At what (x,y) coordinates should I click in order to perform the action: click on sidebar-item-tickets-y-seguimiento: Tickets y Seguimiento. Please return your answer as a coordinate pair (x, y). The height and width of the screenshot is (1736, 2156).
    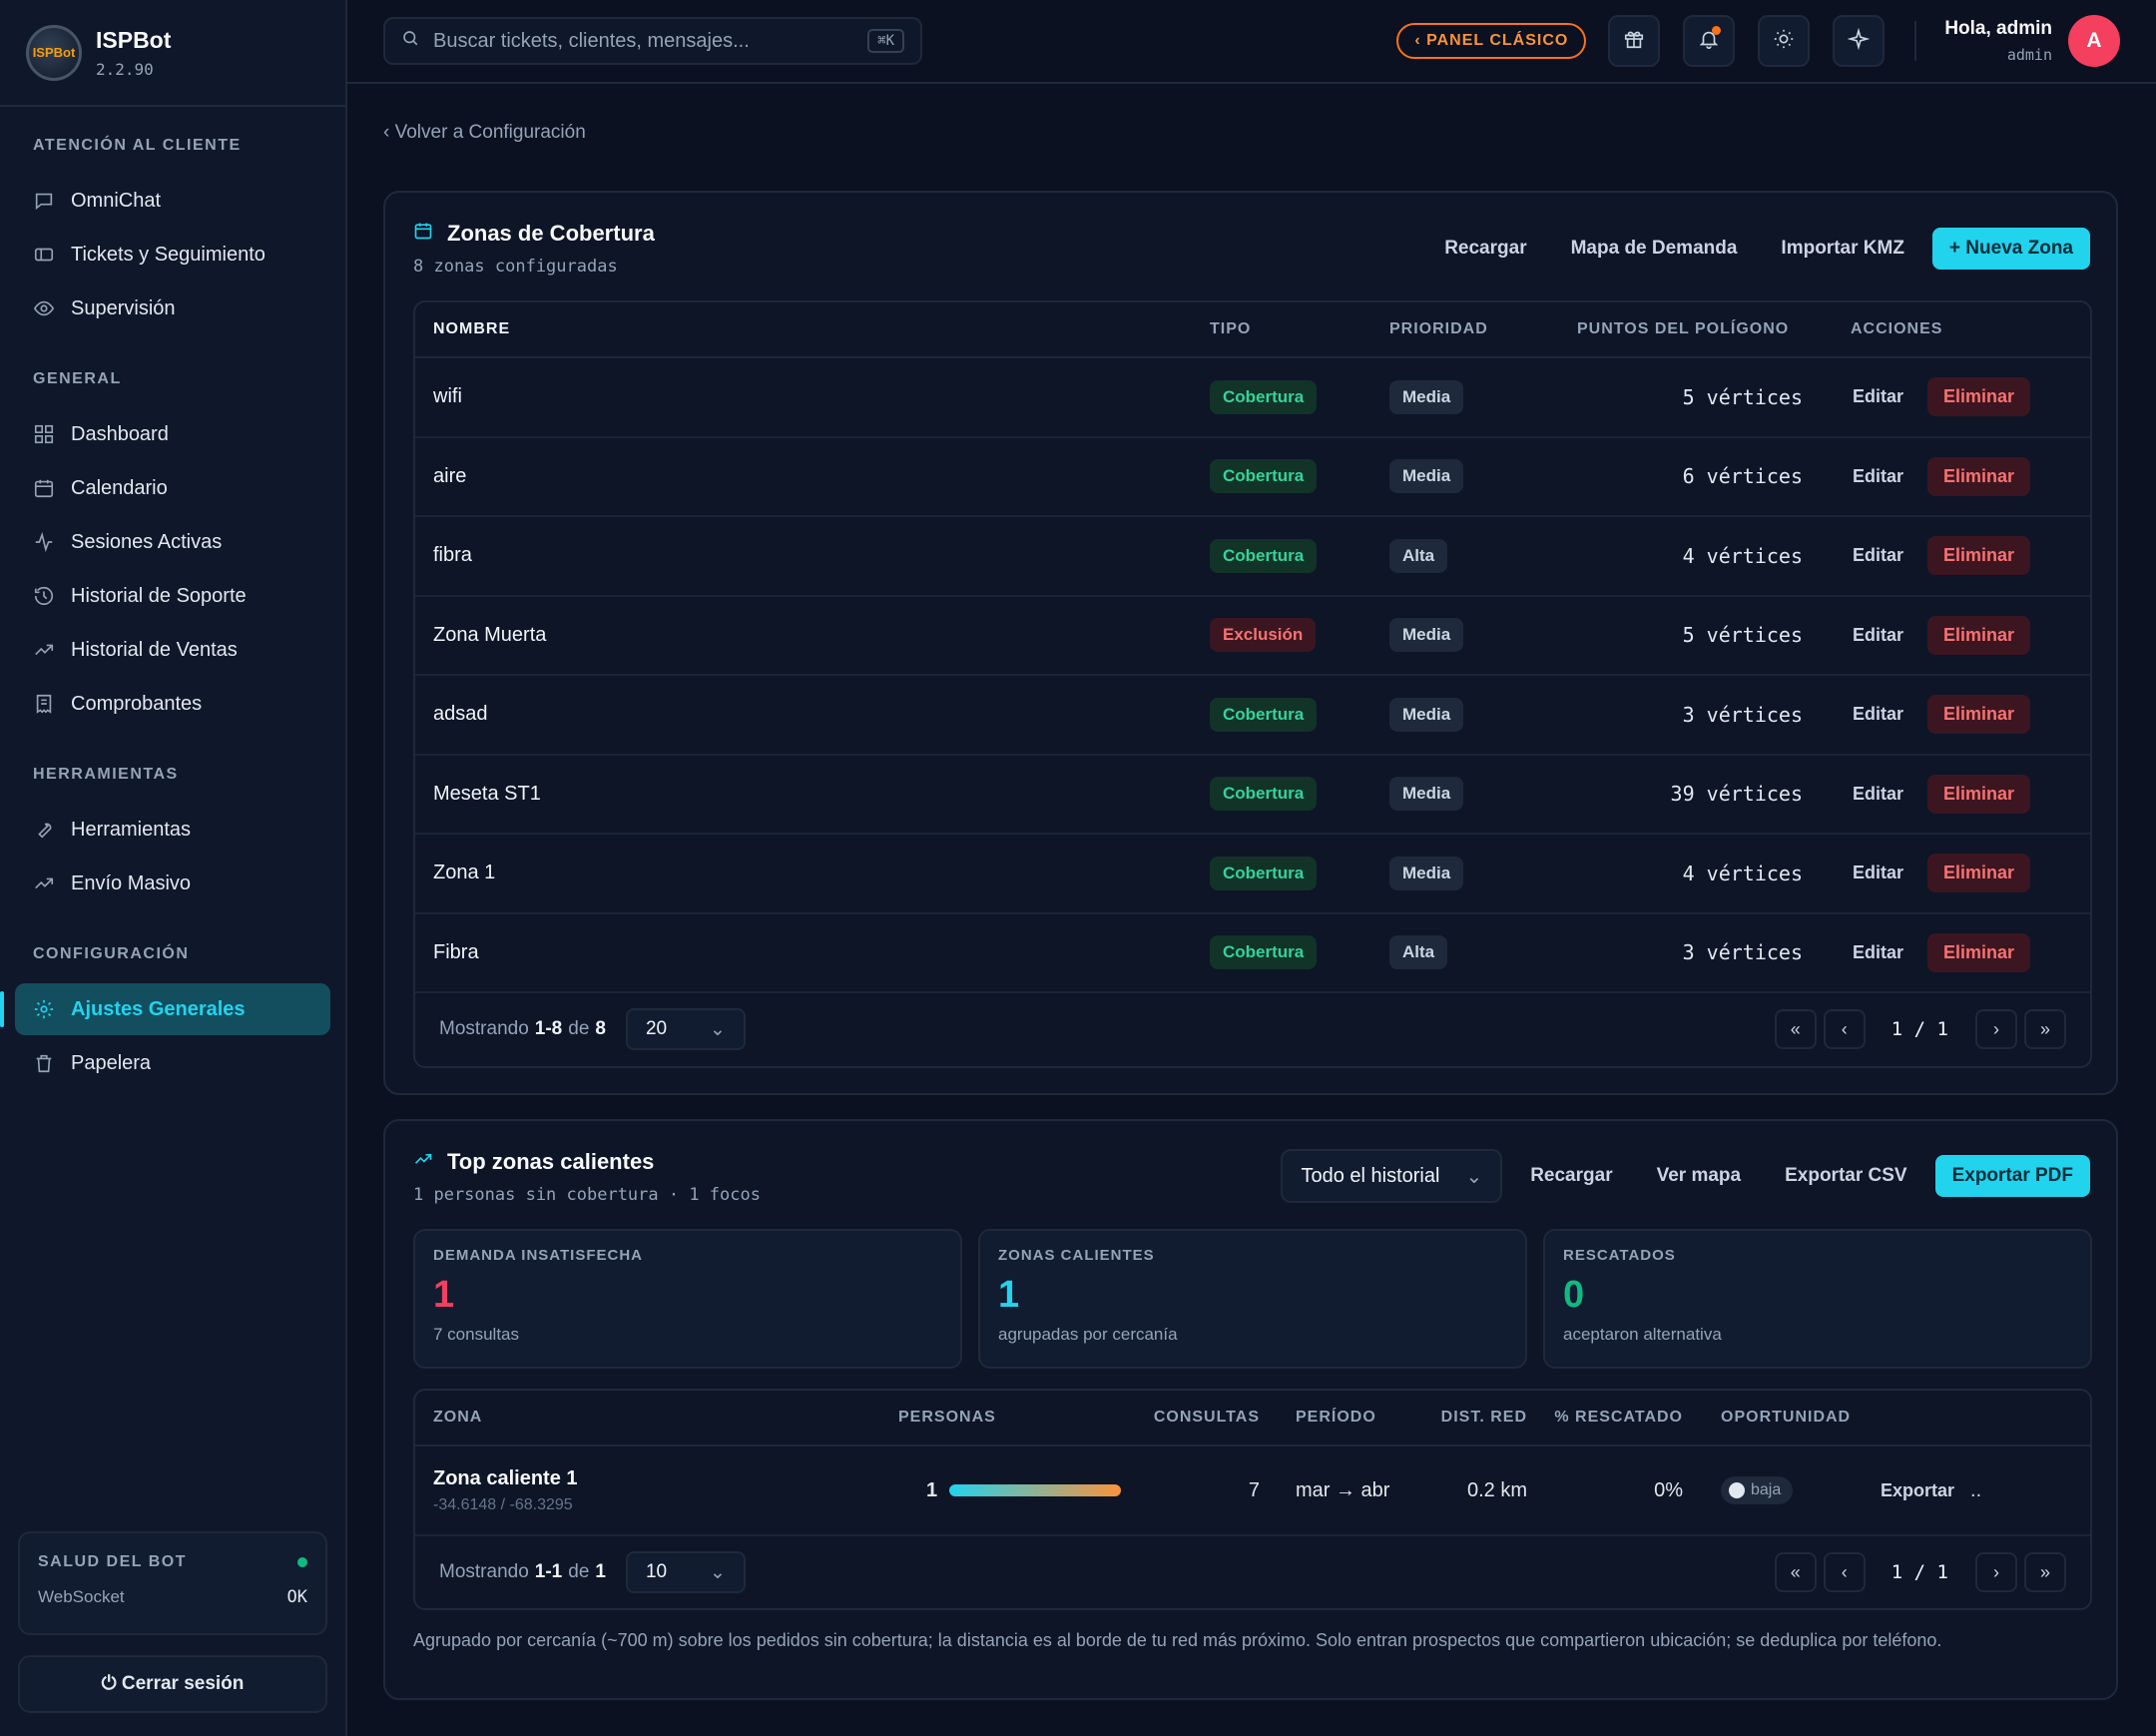
    Looking at the image, I should click on (172, 255).